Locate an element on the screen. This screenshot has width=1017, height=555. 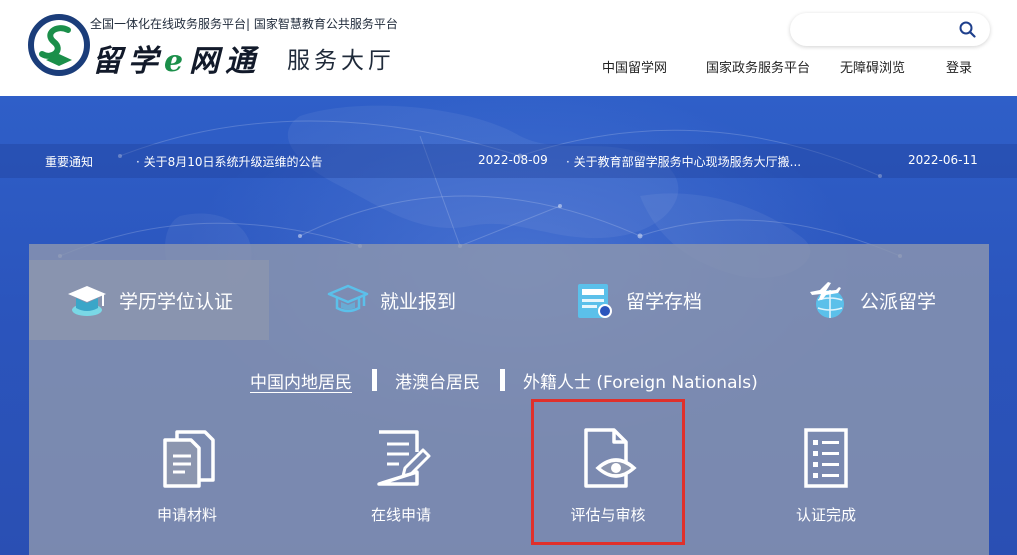
edit-form-icon is located at coordinates (404, 458).